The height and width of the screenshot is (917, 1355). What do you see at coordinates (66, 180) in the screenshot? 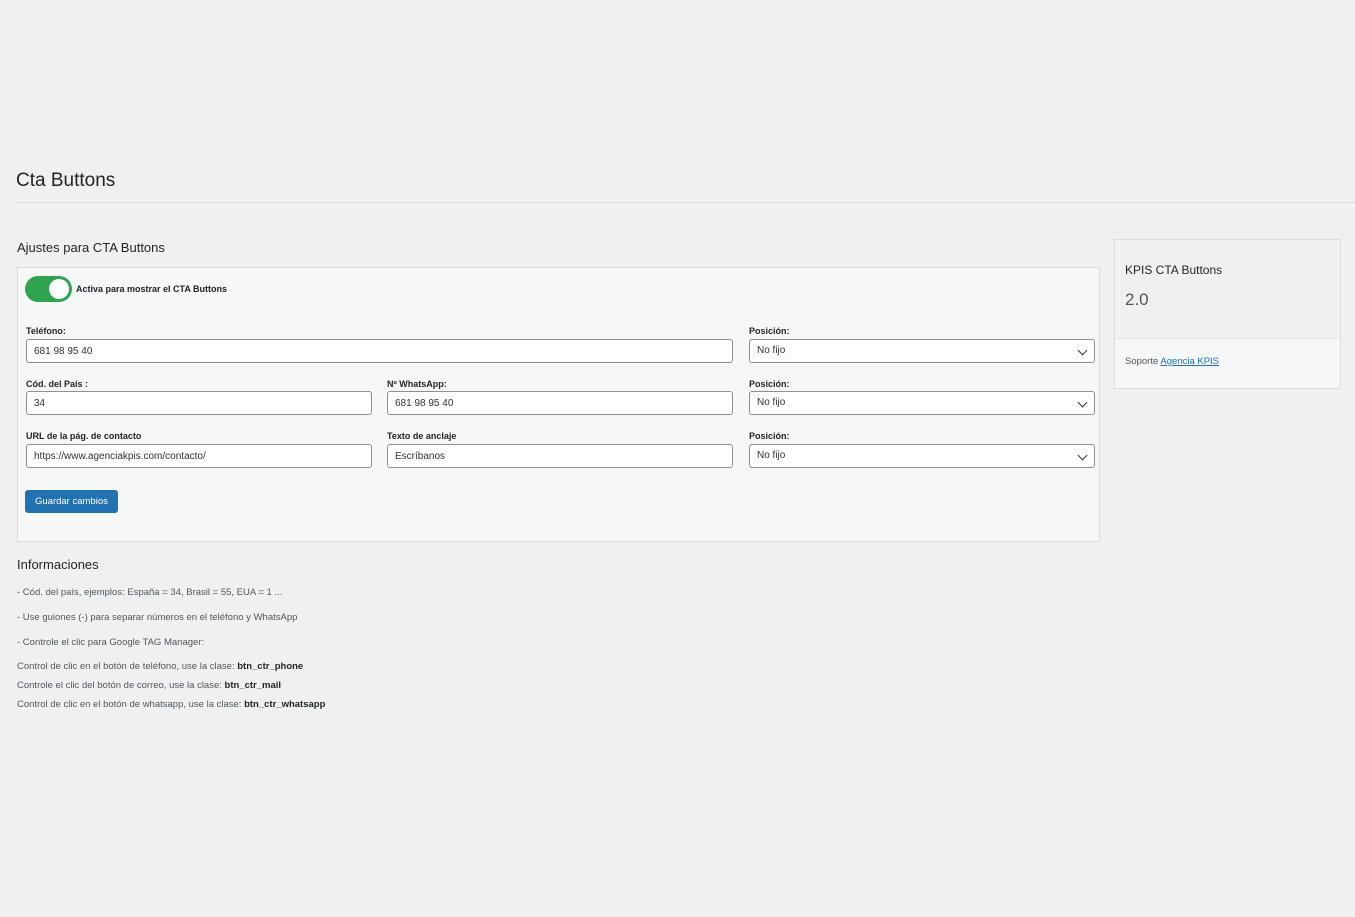
I see `page-title: Cta Buttons` at bounding box center [66, 180].